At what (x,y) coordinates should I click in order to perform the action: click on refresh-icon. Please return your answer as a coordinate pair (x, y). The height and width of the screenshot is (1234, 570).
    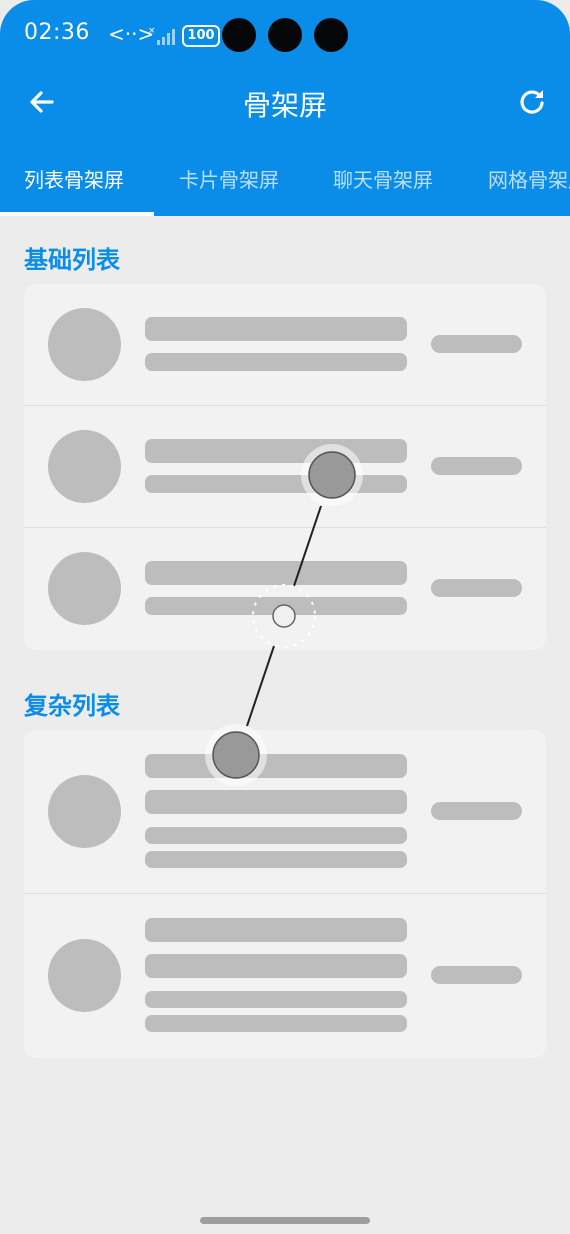
    Looking at the image, I should click on (532, 102).